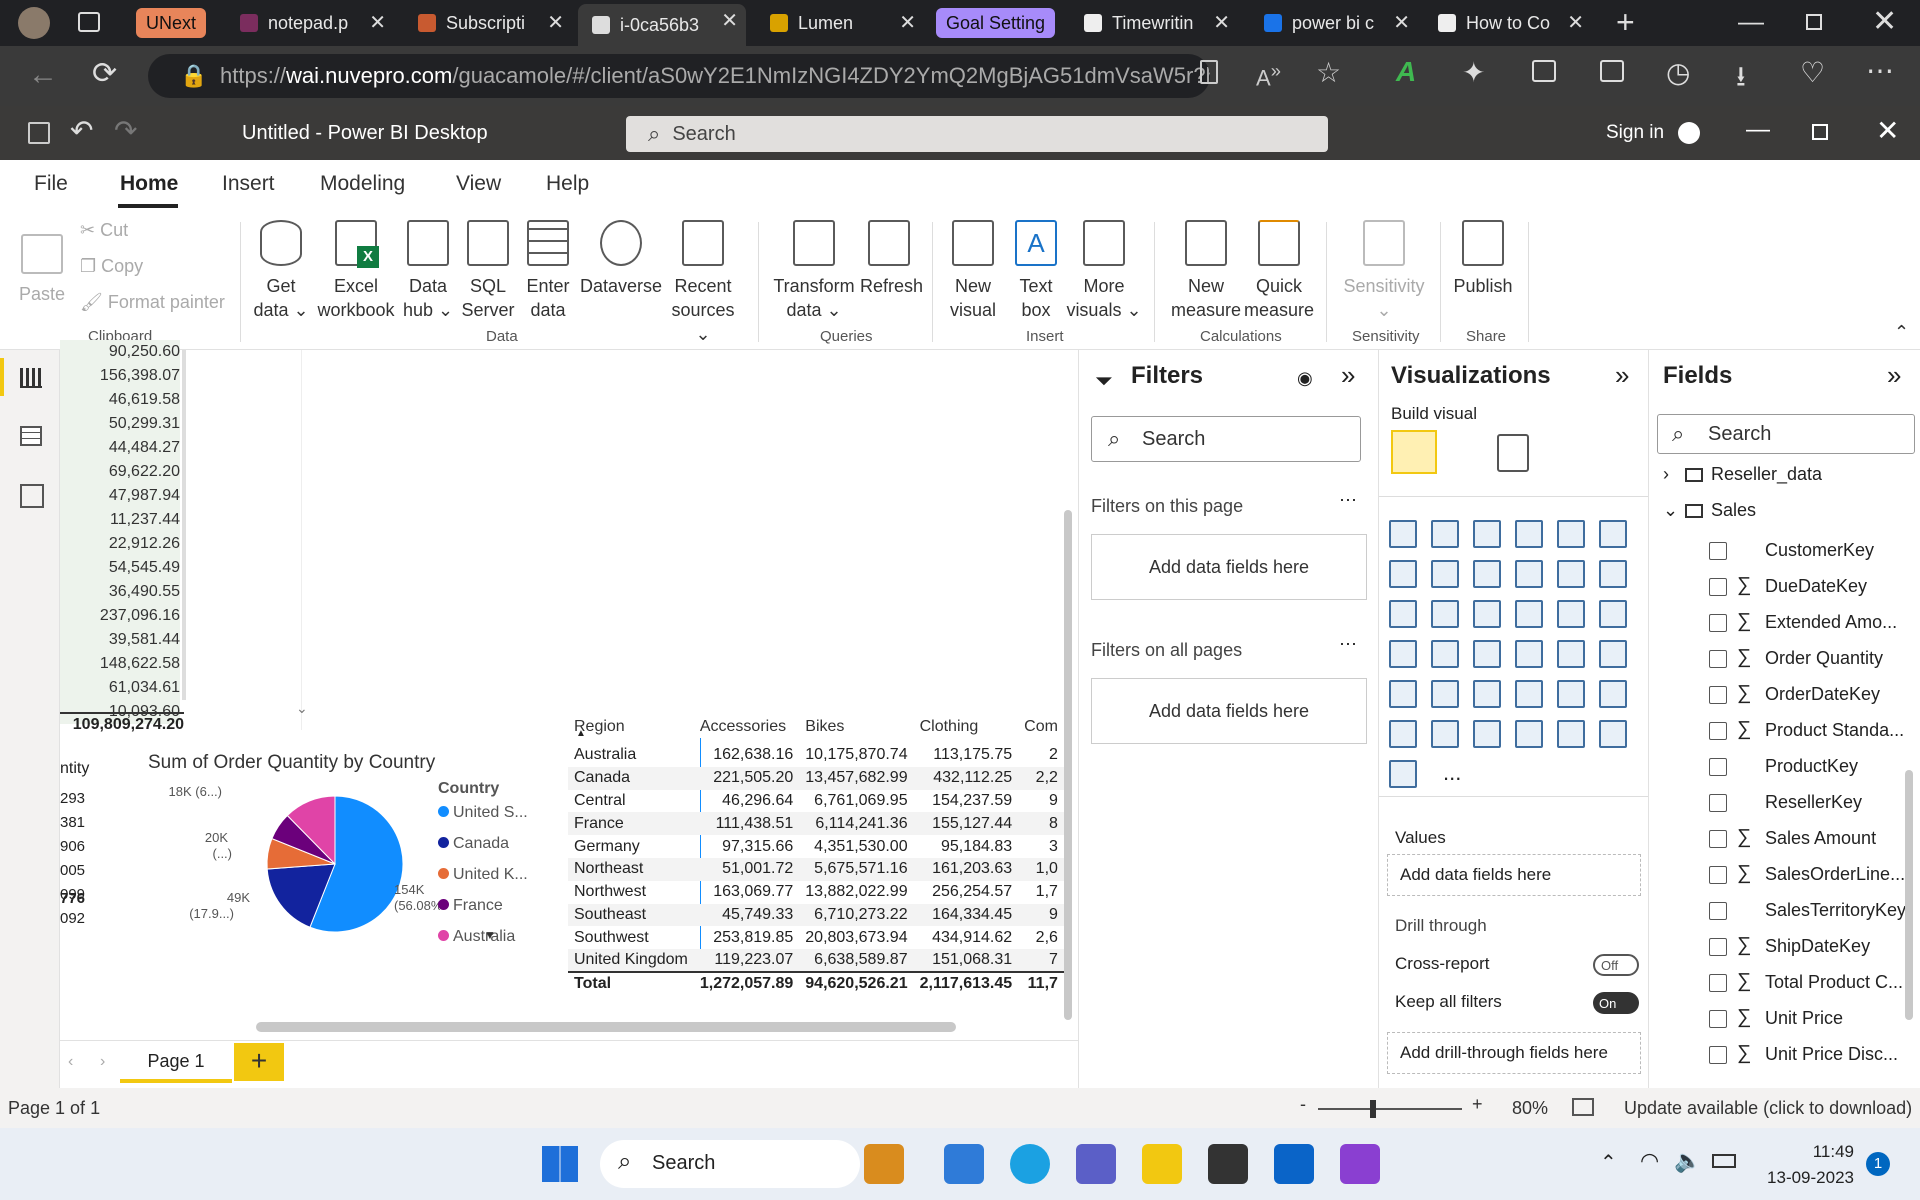 The width and height of the screenshot is (1920, 1200). I want to click on new-measure-button: New measure, so click(1206, 271).